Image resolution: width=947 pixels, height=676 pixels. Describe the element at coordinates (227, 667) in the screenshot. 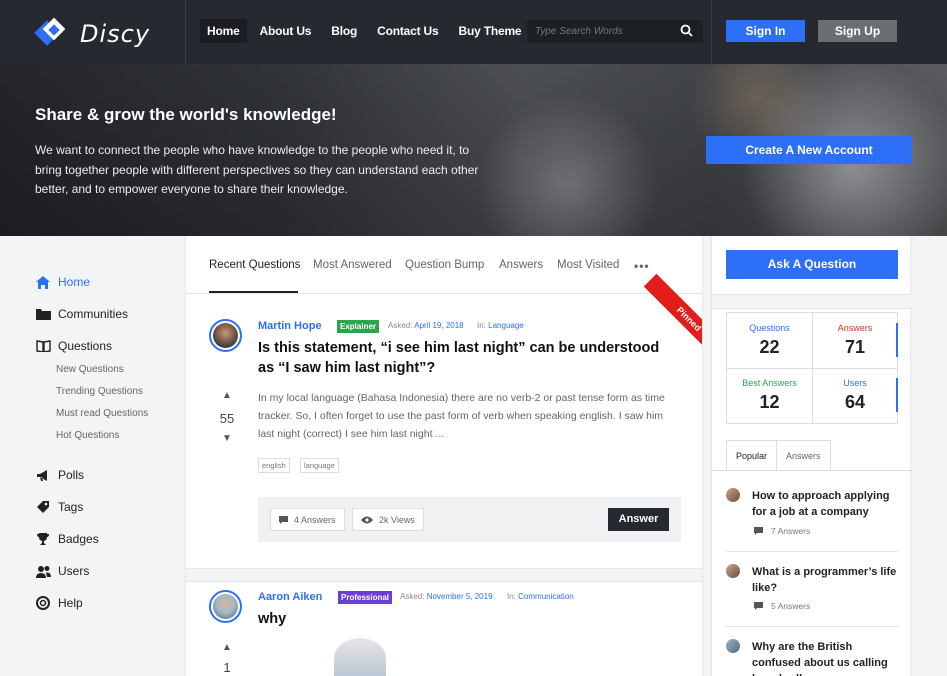

I see `vote-count: 1` at that location.